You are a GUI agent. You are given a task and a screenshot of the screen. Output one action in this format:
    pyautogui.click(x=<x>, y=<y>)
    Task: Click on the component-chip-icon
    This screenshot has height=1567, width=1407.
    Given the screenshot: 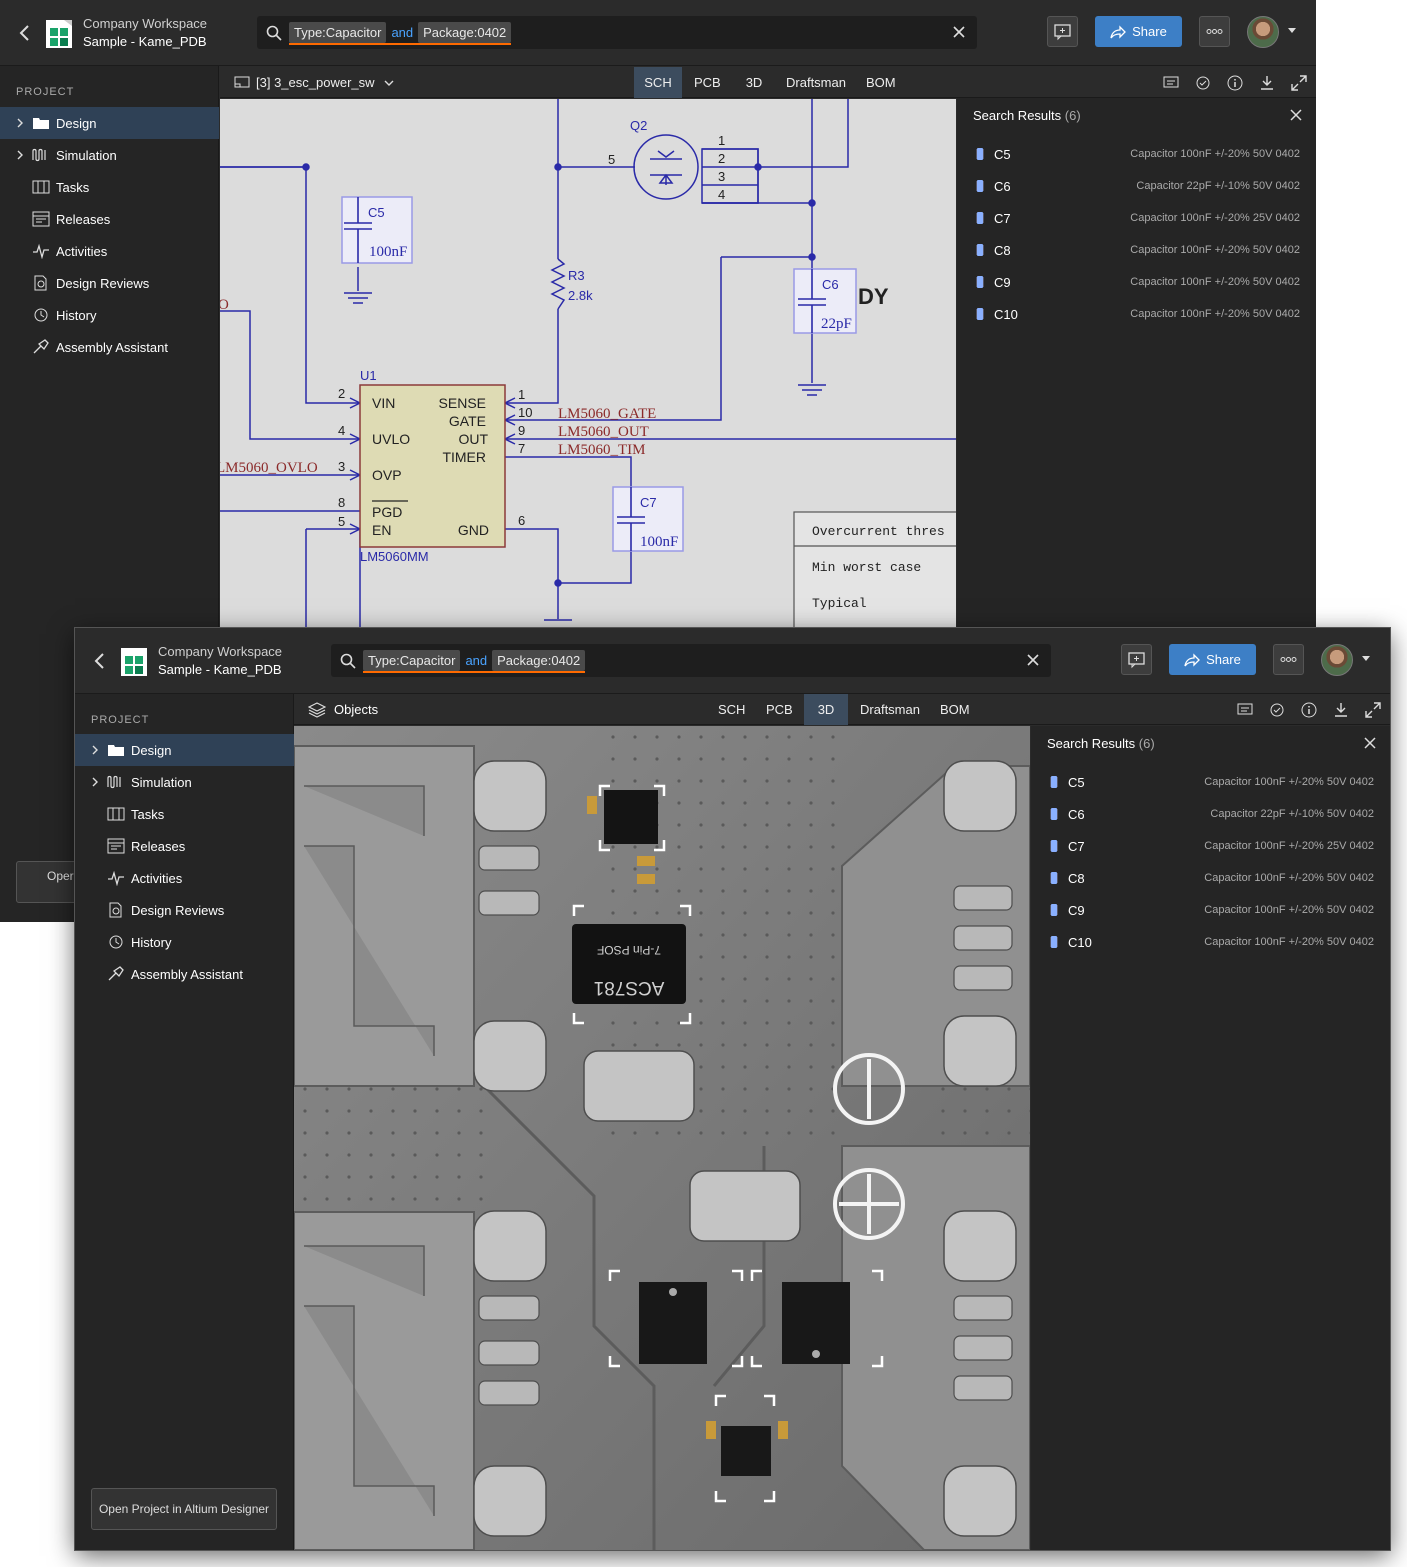 What is the action you would take?
    pyautogui.click(x=980, y=314)
    